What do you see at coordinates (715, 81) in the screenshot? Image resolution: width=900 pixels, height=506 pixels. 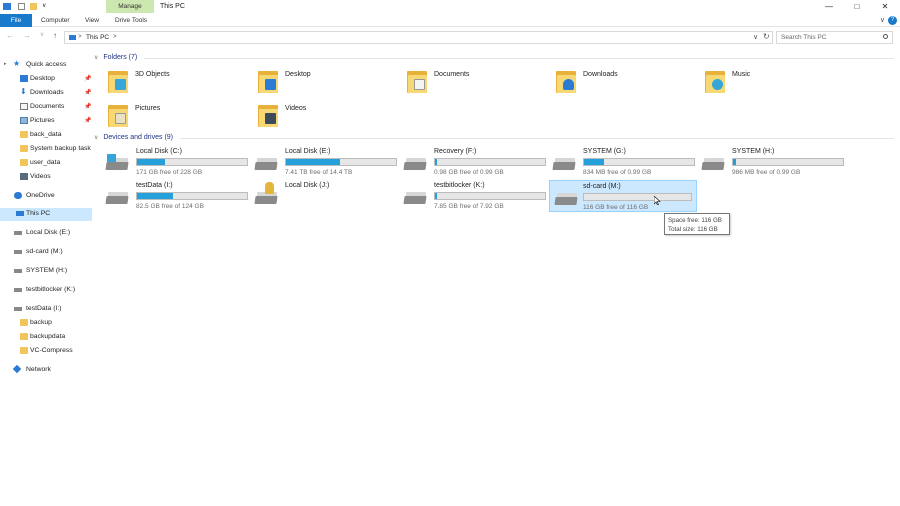 I see `music-icon` at bounding box center [715, 81].